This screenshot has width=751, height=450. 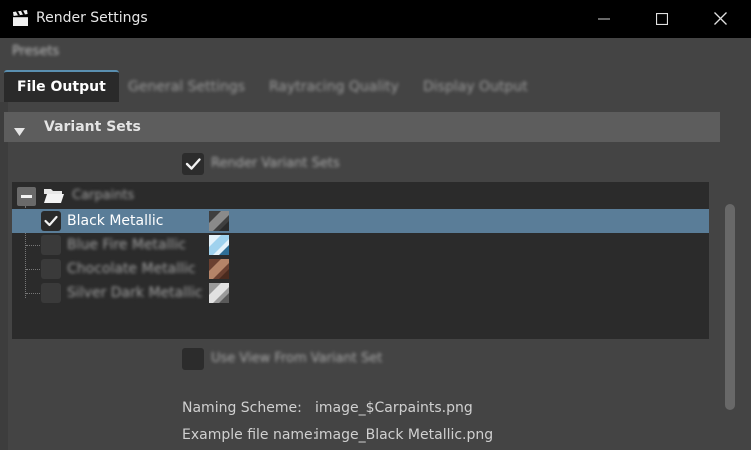 What do you see at coordinates (19, 131) in the screenshot?
I see `chevron-down-icon` at bounding box center [19, 131].